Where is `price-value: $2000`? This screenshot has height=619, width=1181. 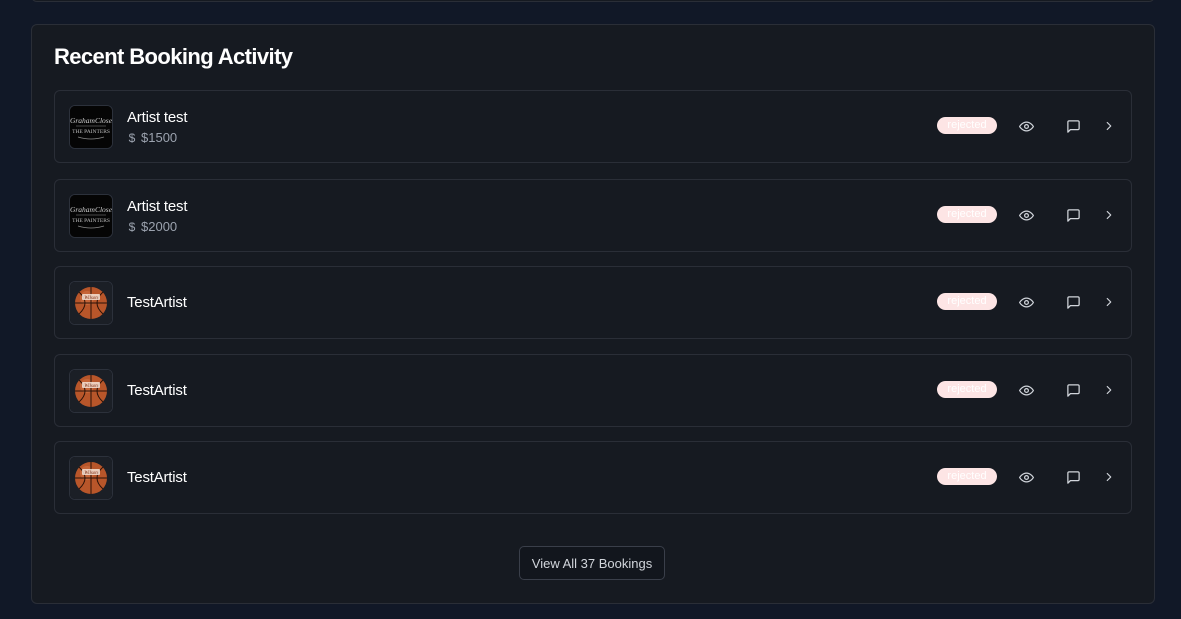
price-value: $2000 is located at coordinates (159, 226).